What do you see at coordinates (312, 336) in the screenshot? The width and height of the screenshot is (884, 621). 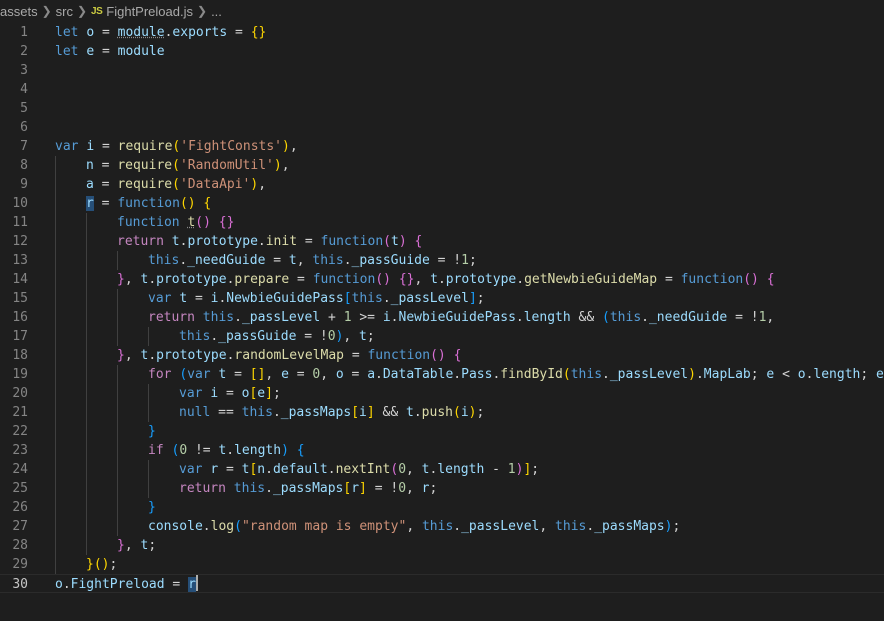 I see `code-token: = !` at bounding box center [312, 336].